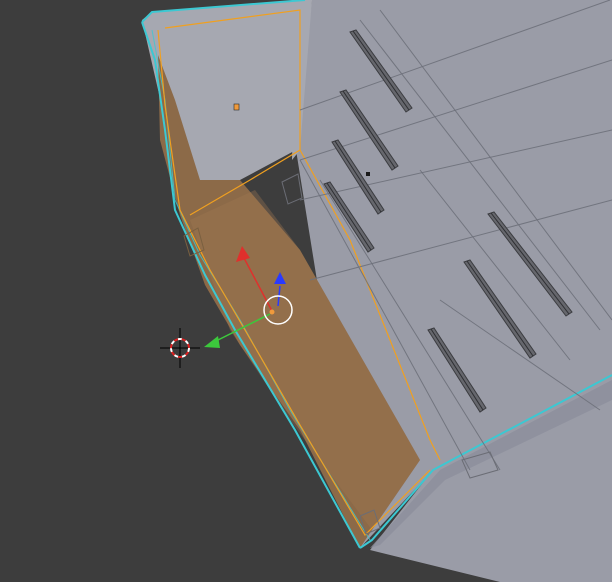  Describe the element at coordinates (236, 107) in the screenshot. I see `selected-vertex` at that location.